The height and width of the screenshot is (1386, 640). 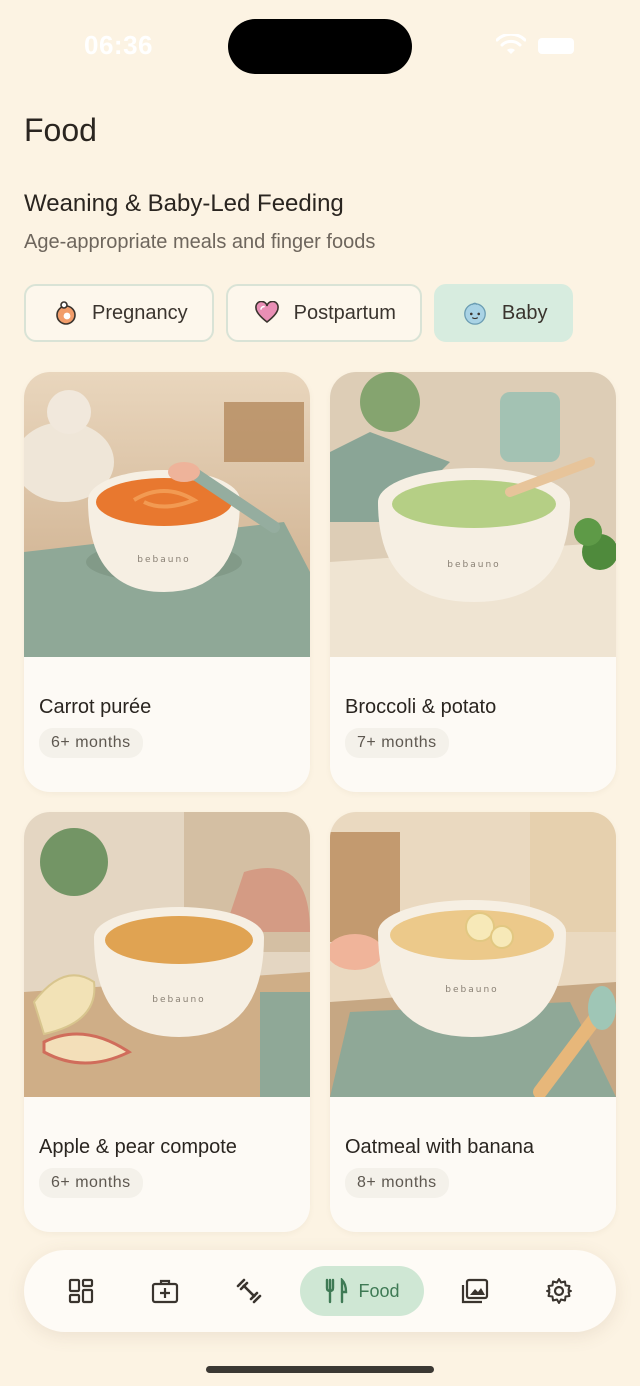 I want to click on chip-pregnancy: Pregnancy, so click(x=119, y=313).